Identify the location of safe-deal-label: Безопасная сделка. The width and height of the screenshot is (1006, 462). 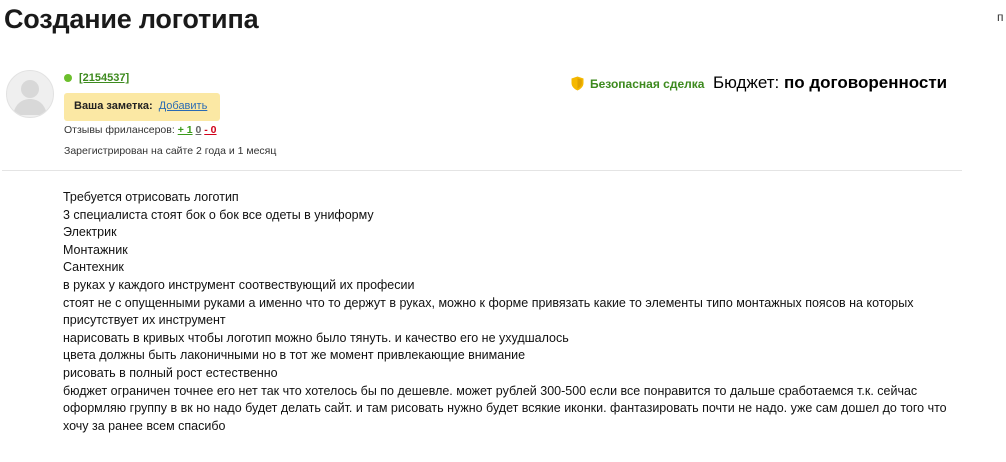
(647, 83).